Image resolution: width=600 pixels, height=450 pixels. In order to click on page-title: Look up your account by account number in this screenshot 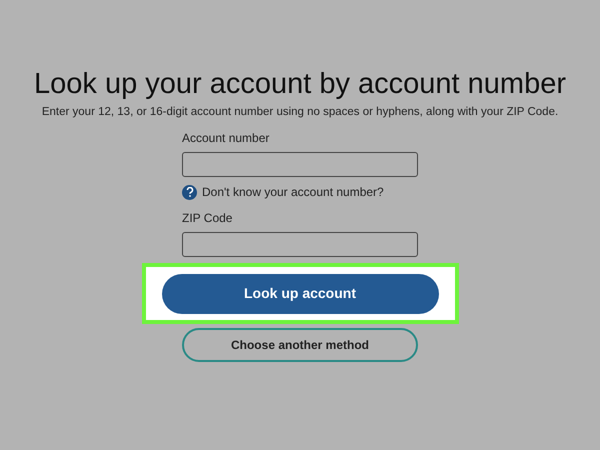, I will do `click(300, 84)`.